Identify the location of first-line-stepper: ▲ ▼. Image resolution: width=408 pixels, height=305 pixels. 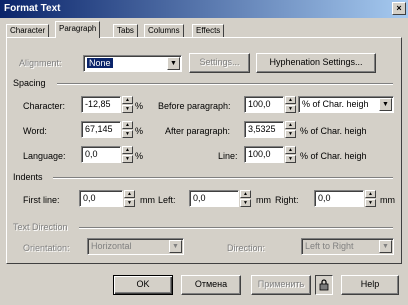
(129, 198).